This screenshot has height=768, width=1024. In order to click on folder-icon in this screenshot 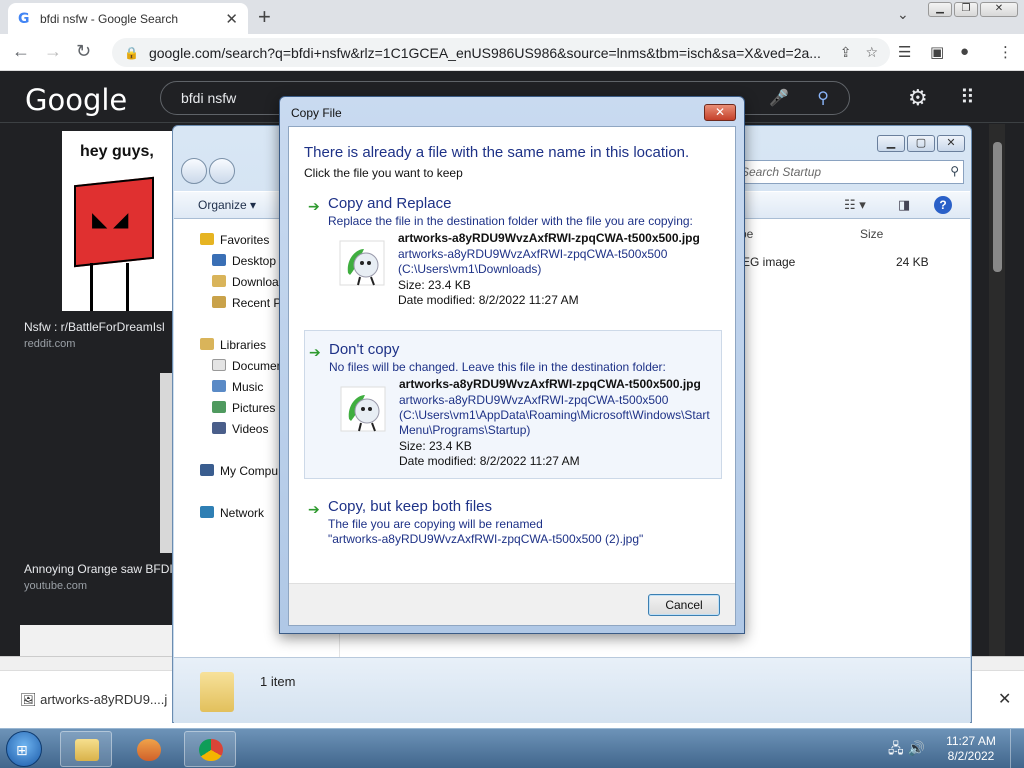, I will do `click(217, 692)`.